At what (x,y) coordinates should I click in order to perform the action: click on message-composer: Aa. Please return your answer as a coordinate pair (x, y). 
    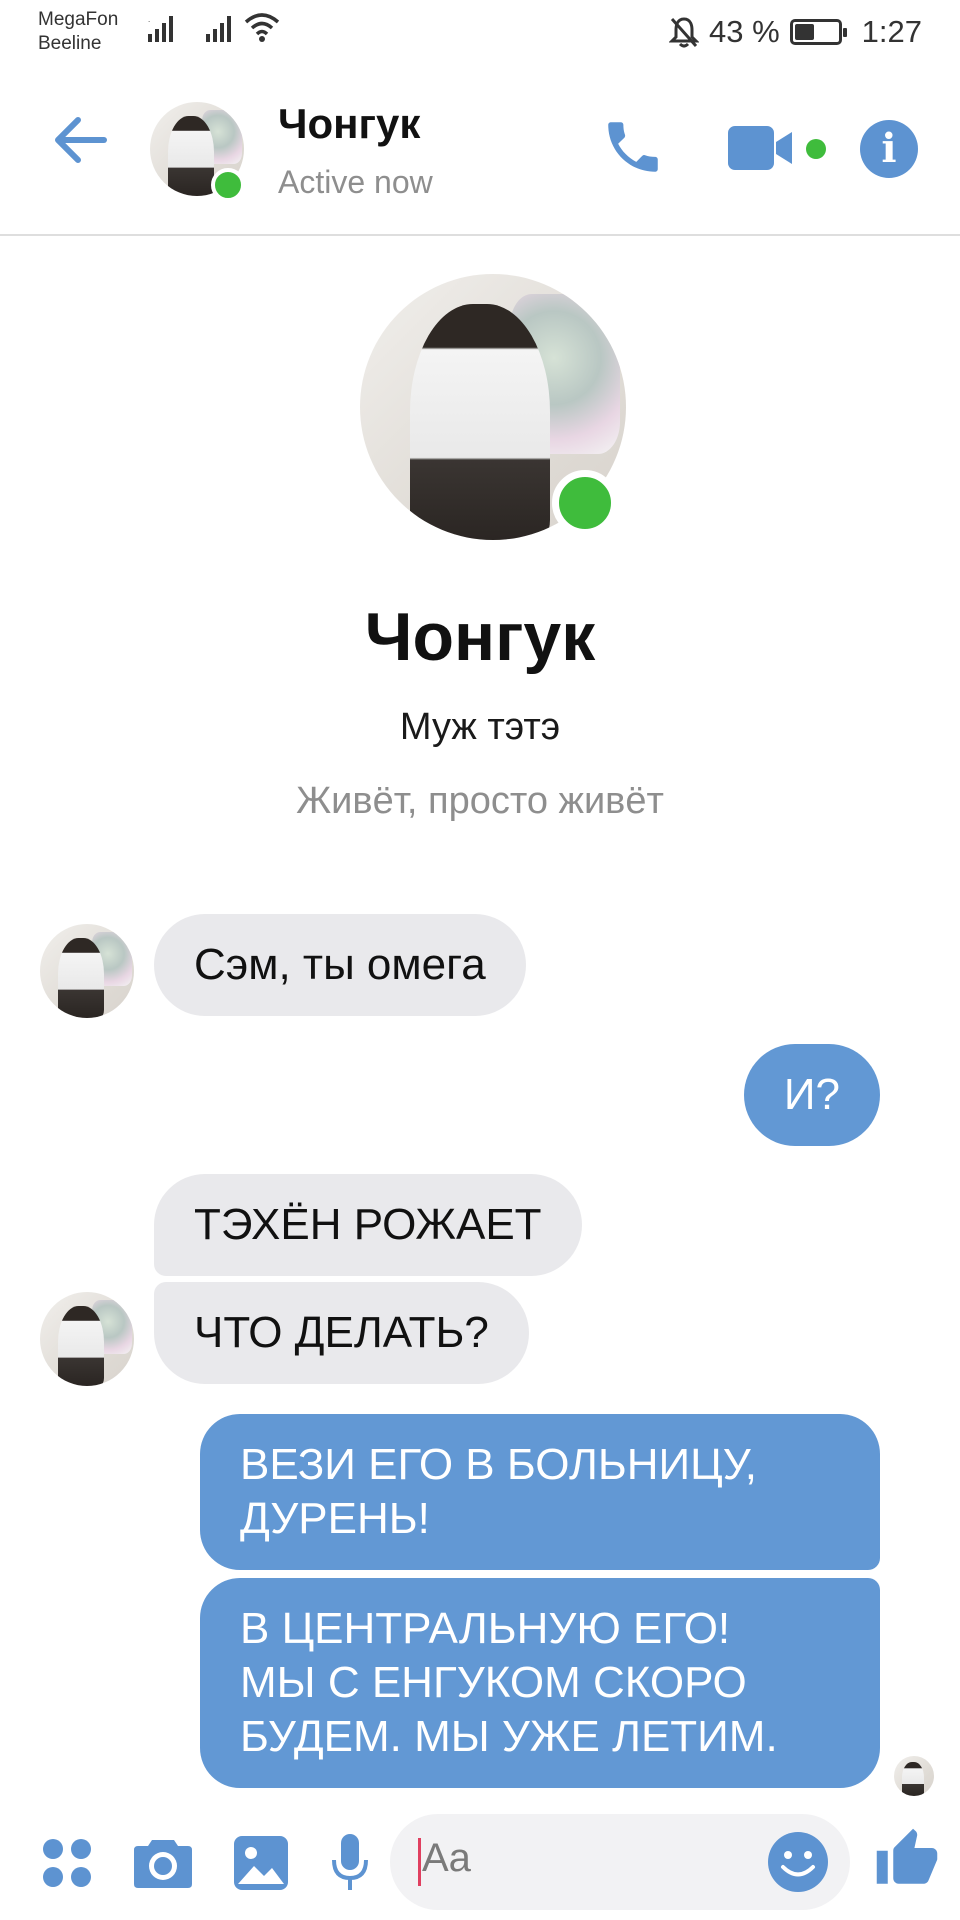
    Looking at the image, I should click on (480, 1863).